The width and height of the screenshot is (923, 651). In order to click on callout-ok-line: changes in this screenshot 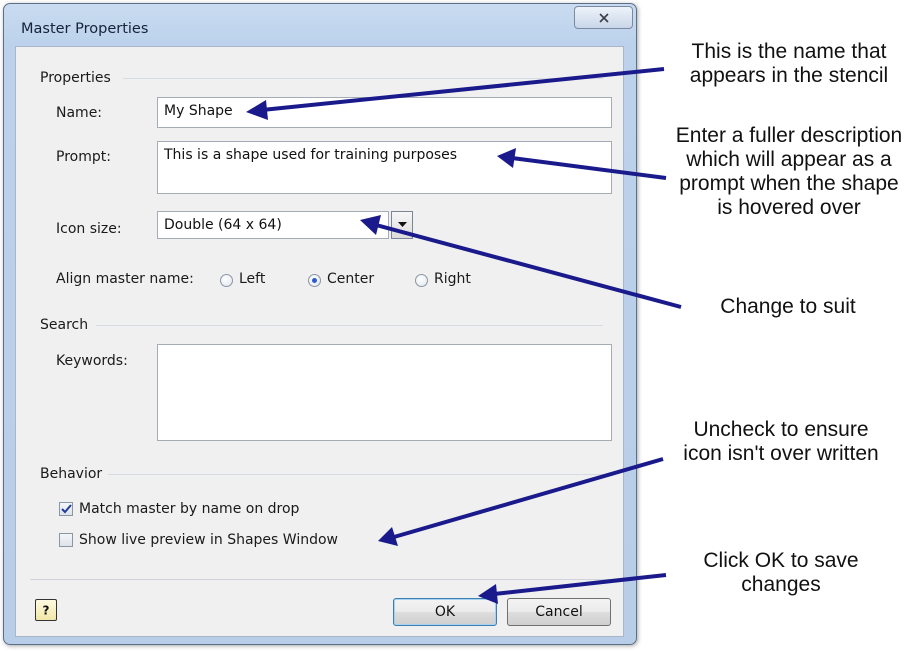, I will do `click(781, 584)`.